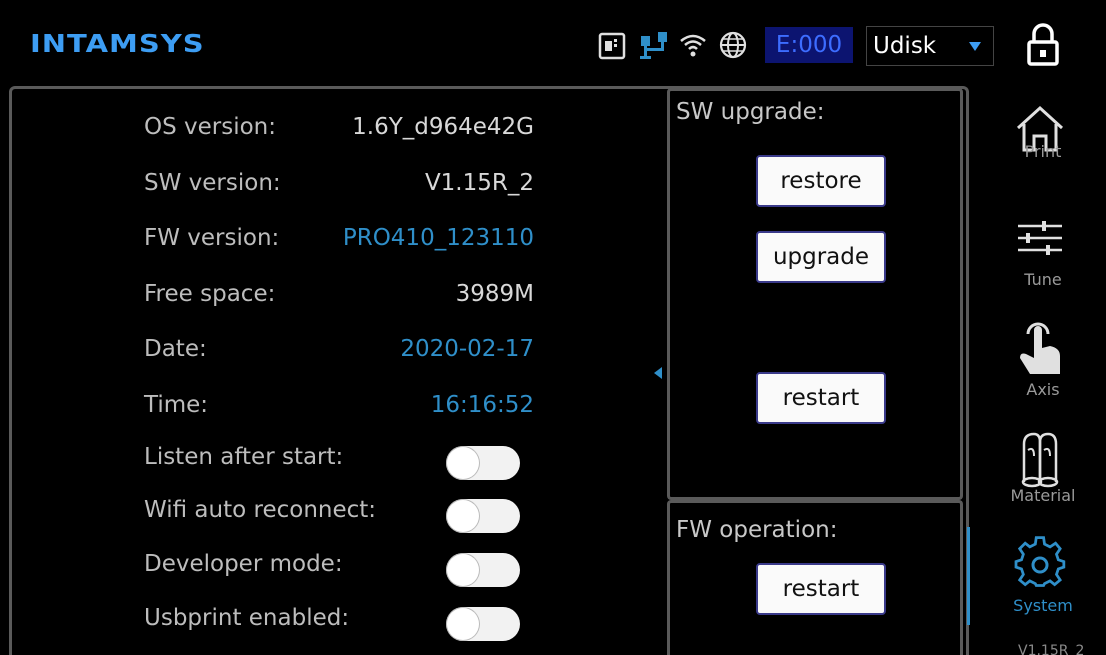  I want to click on date-label: Date:, so click(175, 349).